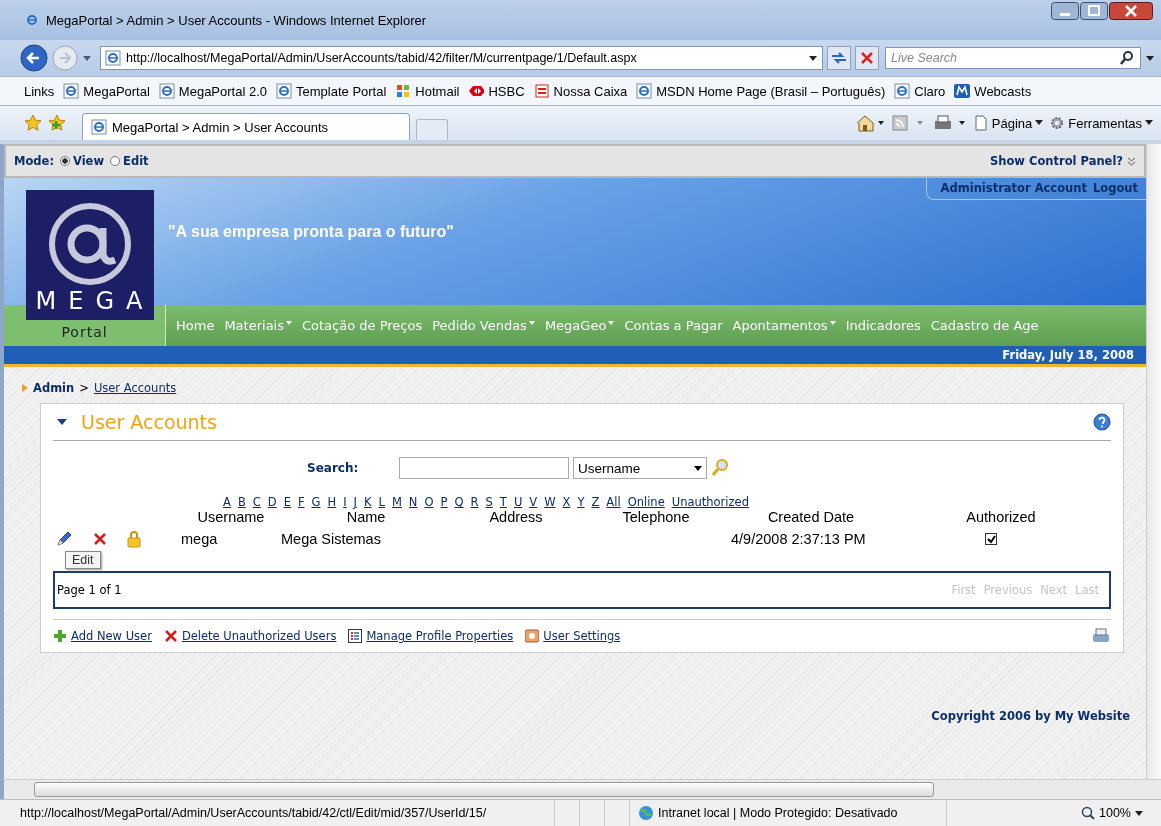 The image size is (1161, 826). Describe the element at coordinates (1013, 58) in the screenshot. I see `search-field: Live Search` at that location.